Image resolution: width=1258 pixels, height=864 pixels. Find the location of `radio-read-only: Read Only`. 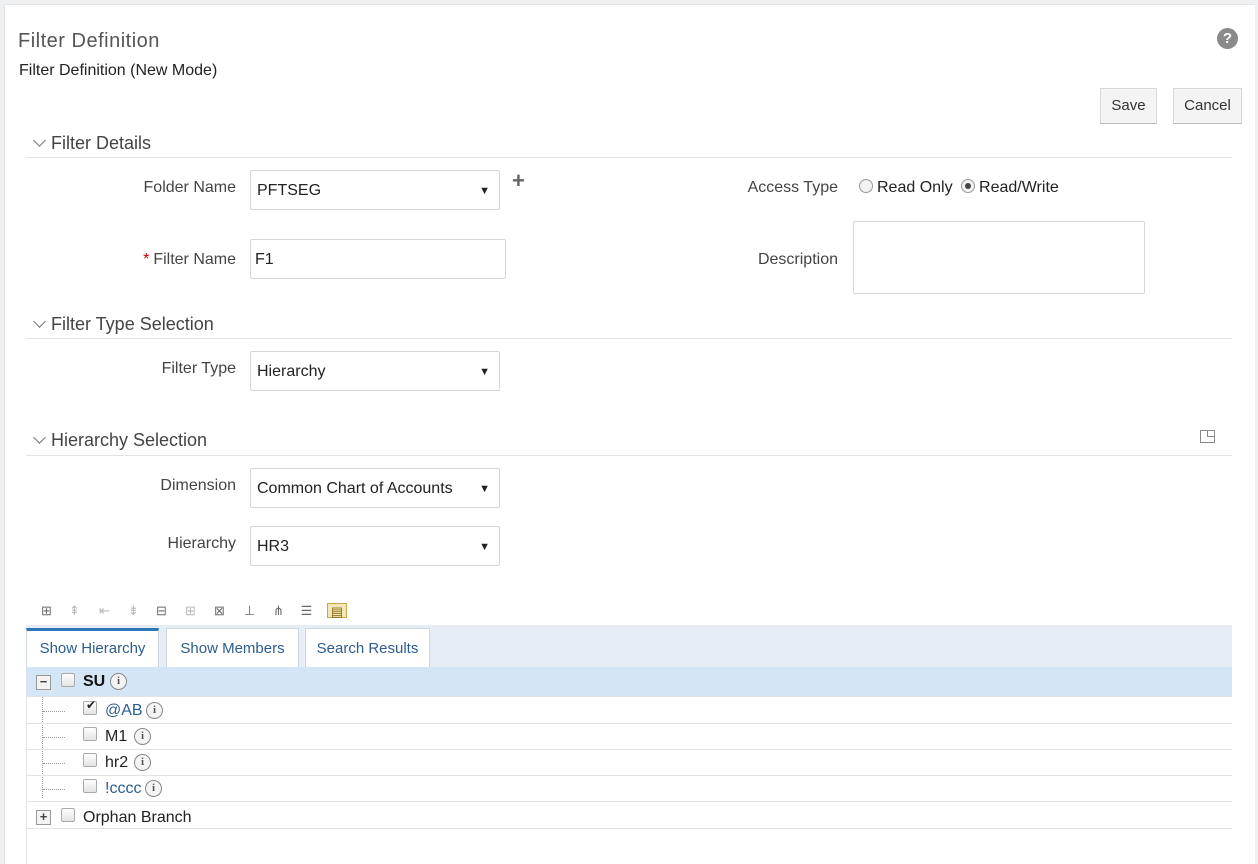

radio-read-only: Read Only is located at coordinates (906, 187).